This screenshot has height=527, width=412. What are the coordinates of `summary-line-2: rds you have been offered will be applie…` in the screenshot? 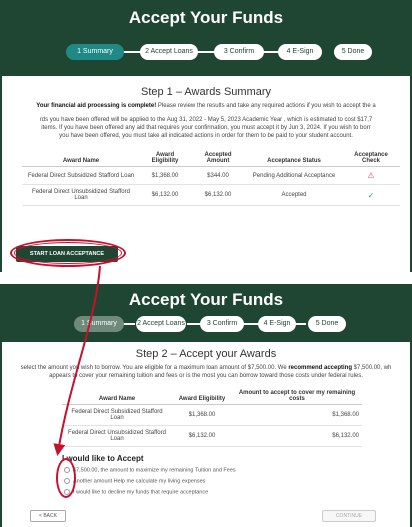 It's located at (206, 120).